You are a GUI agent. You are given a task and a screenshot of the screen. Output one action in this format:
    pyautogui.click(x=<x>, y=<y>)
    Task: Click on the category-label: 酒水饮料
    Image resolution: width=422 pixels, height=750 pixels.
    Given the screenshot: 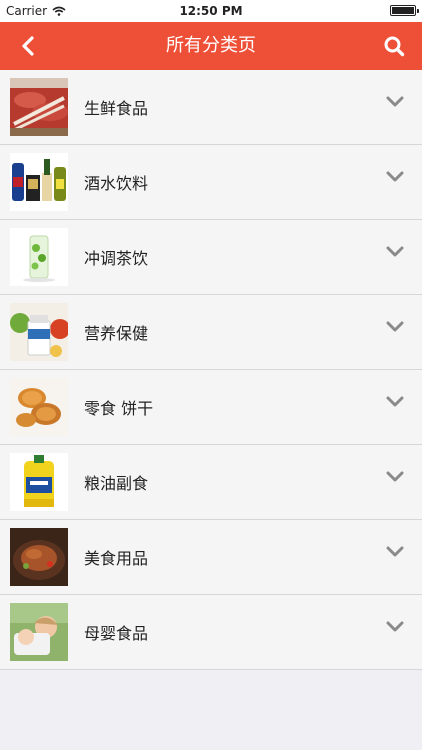 What is the action you would take?
    pyautogui.click(x=116, y=183)
    